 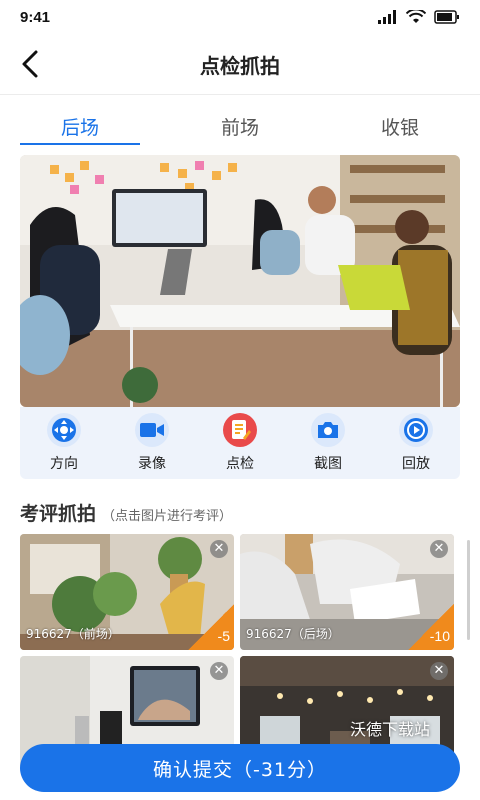 I want to click on signal-icon, so click(x=387, y=17).